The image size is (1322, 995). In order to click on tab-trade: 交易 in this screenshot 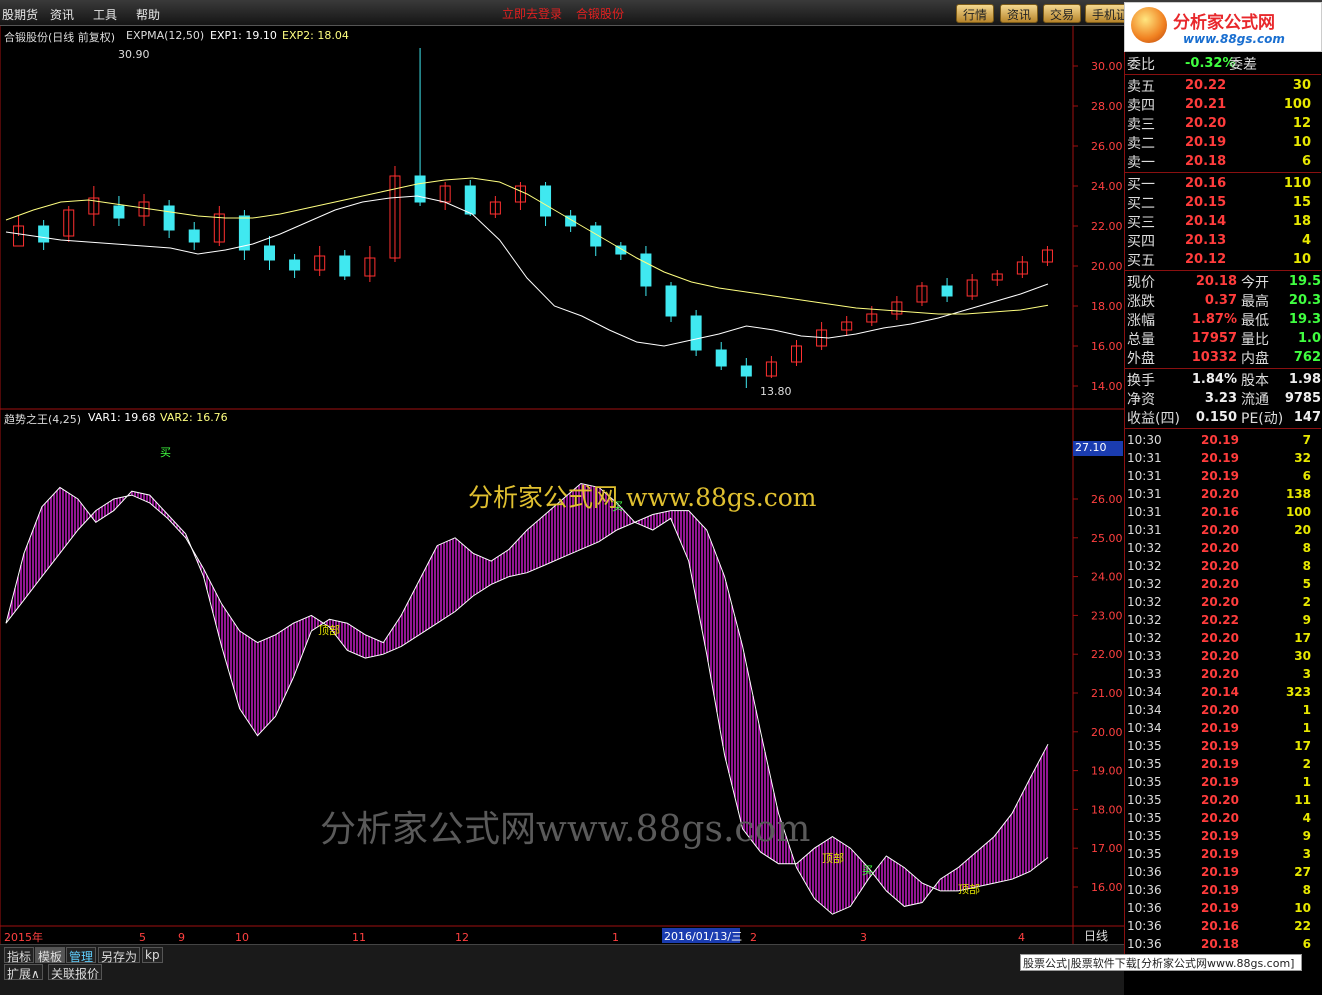, I will do `click(1062, 13)`.